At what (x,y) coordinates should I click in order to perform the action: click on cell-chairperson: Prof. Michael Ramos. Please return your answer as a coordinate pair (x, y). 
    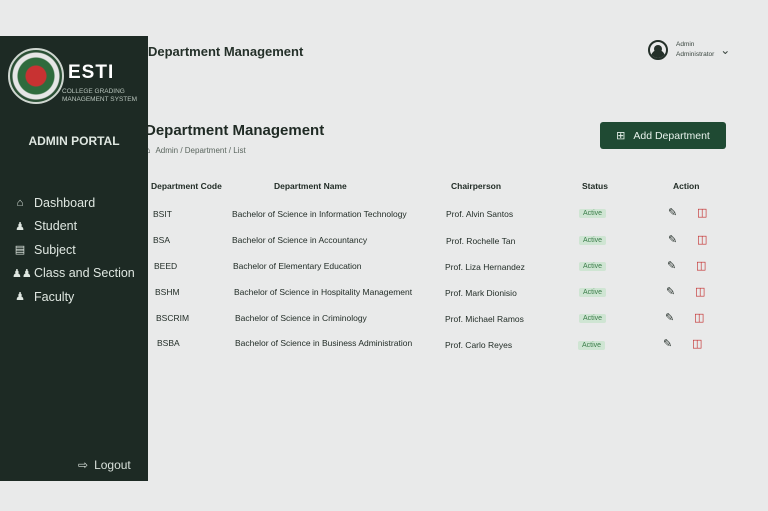
    Looking at the image, I should click on (484, 319).